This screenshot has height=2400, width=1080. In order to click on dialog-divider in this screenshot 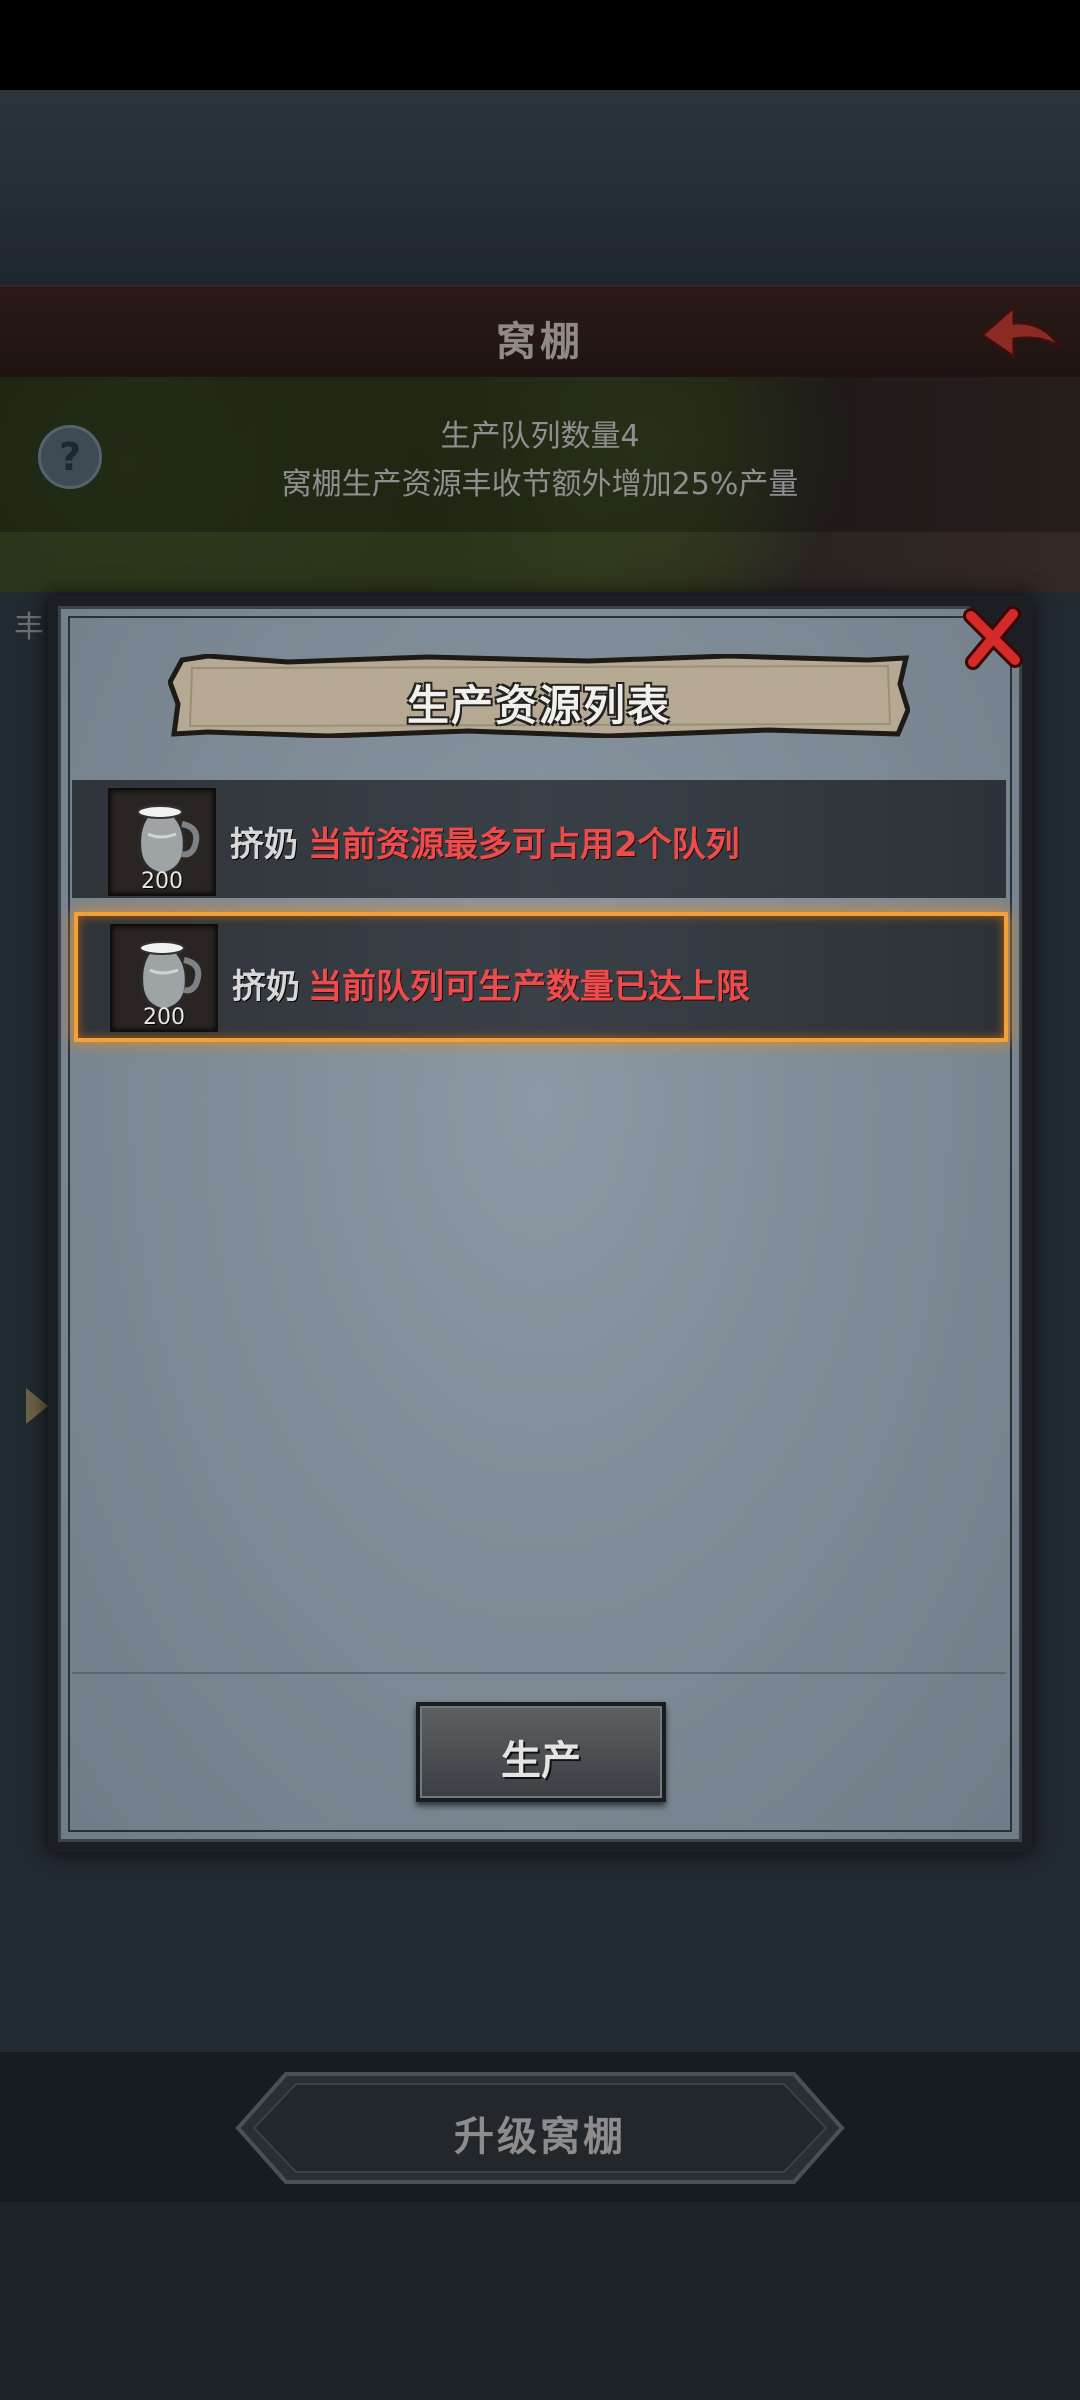, I will do `click(539, 1673)`.